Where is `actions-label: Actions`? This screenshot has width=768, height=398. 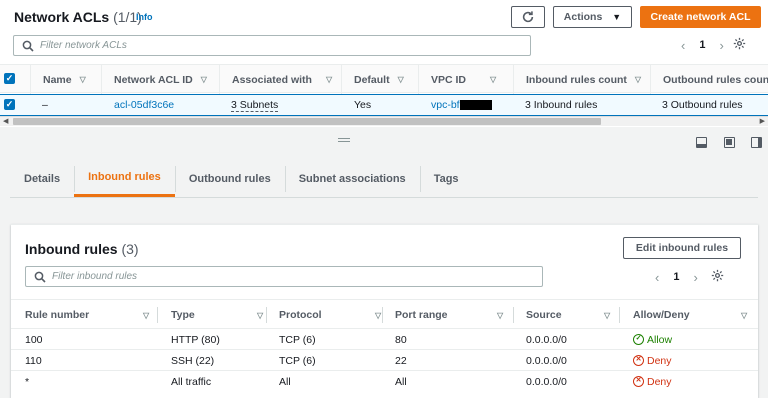 actions-label: Actions is located at coordinates (583, 17).